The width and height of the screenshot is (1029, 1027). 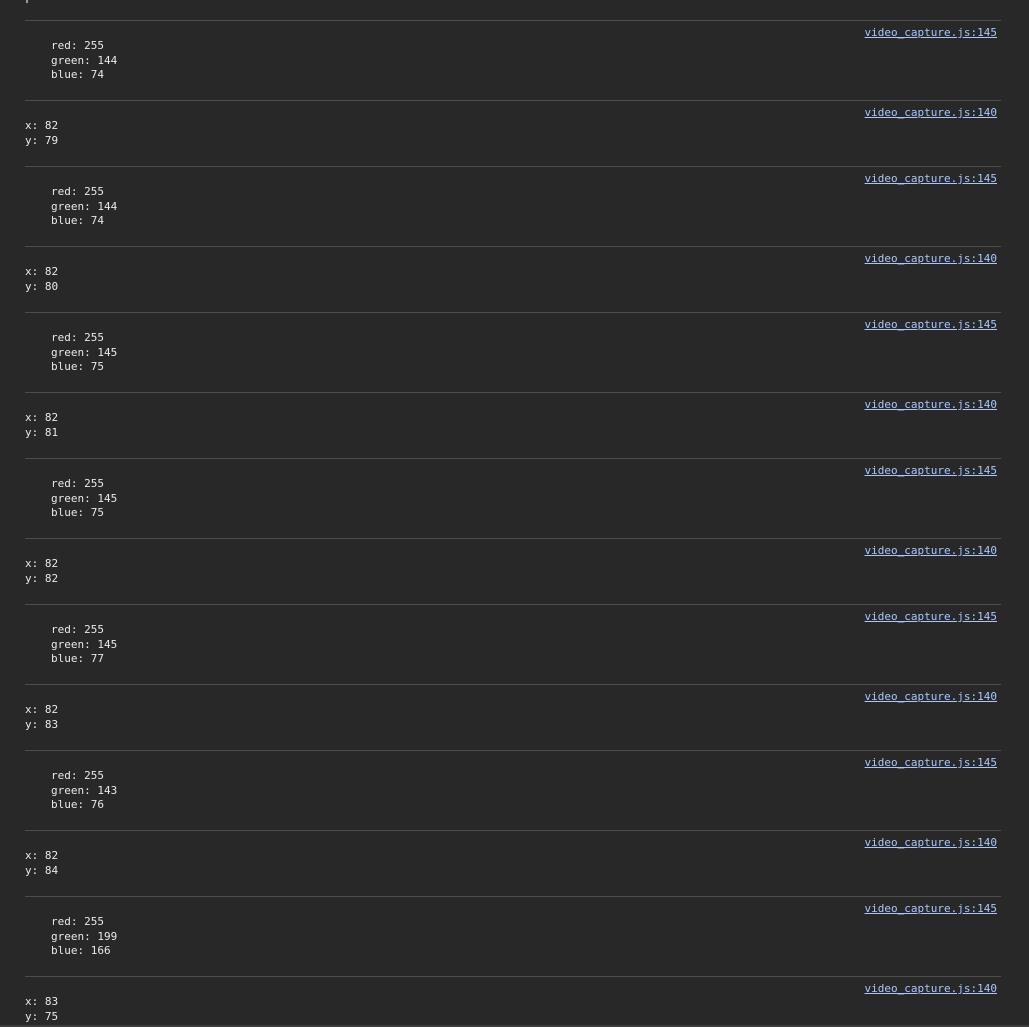 What do you see at coordinates (42, 1016) in the screenshot?
I see `y-value: y: 75` at bounding box center [42, 1016].